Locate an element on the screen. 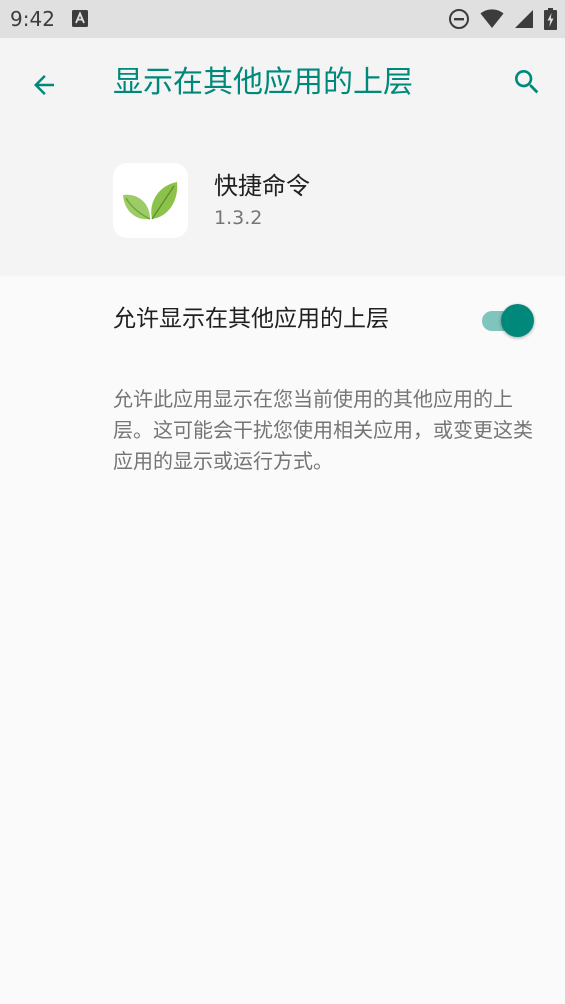 The image size is (565, 1004). back-arrow-icon is located at coordinates (44, 85).